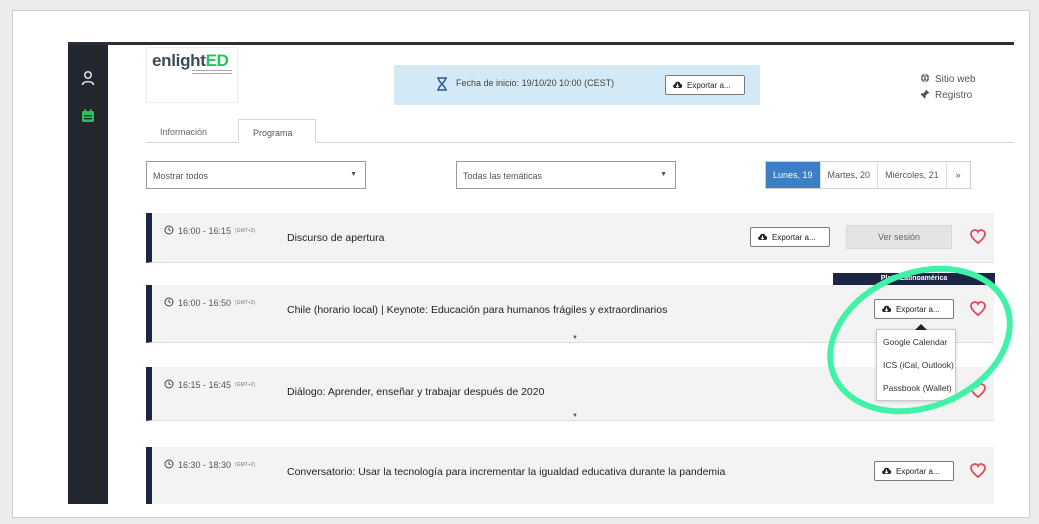 The image size is (1039, 524). Describe the element at coordinates (954, 95) in the screenshot. I see `register-label: Registro` at that location.